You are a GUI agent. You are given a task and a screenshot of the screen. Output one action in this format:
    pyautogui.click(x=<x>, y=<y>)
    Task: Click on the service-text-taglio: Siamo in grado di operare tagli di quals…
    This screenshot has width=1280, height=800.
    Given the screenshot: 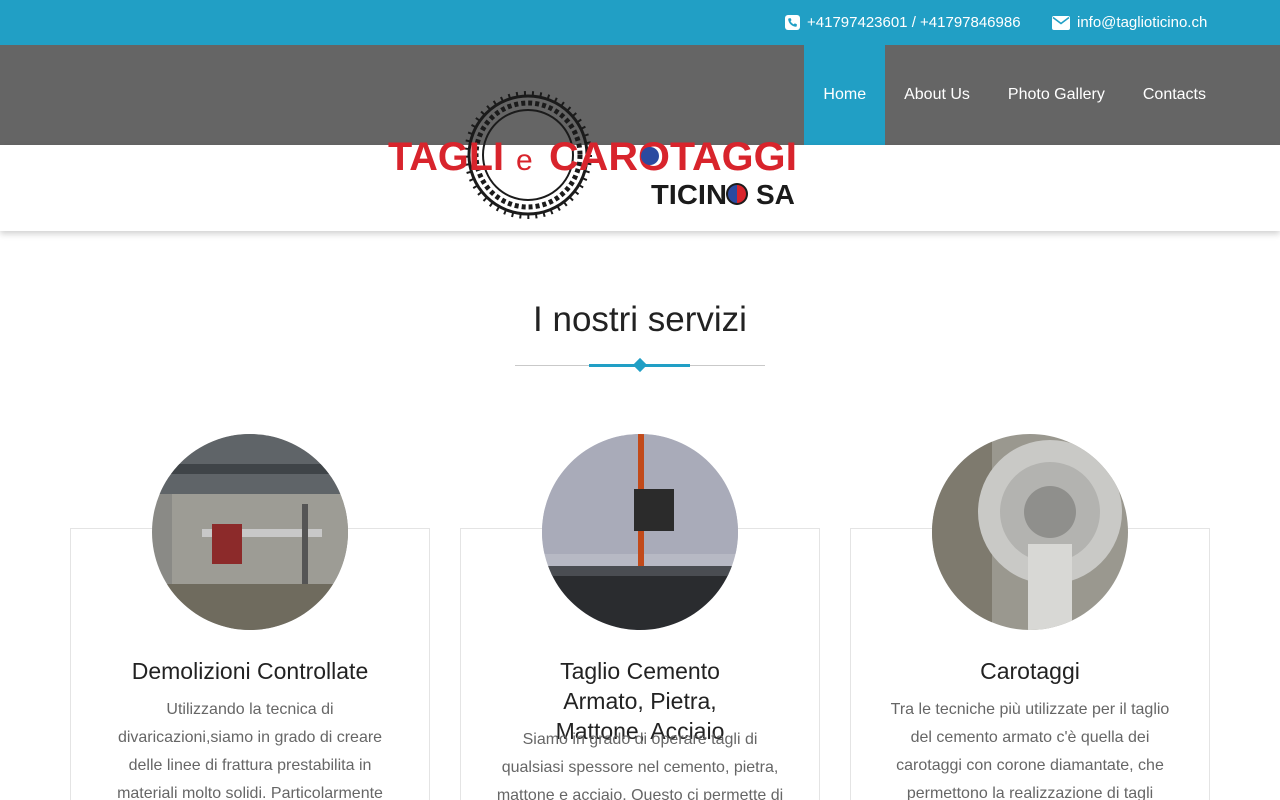 What is the action you would take?
    pyautogui.click(x=640, y=765)
    